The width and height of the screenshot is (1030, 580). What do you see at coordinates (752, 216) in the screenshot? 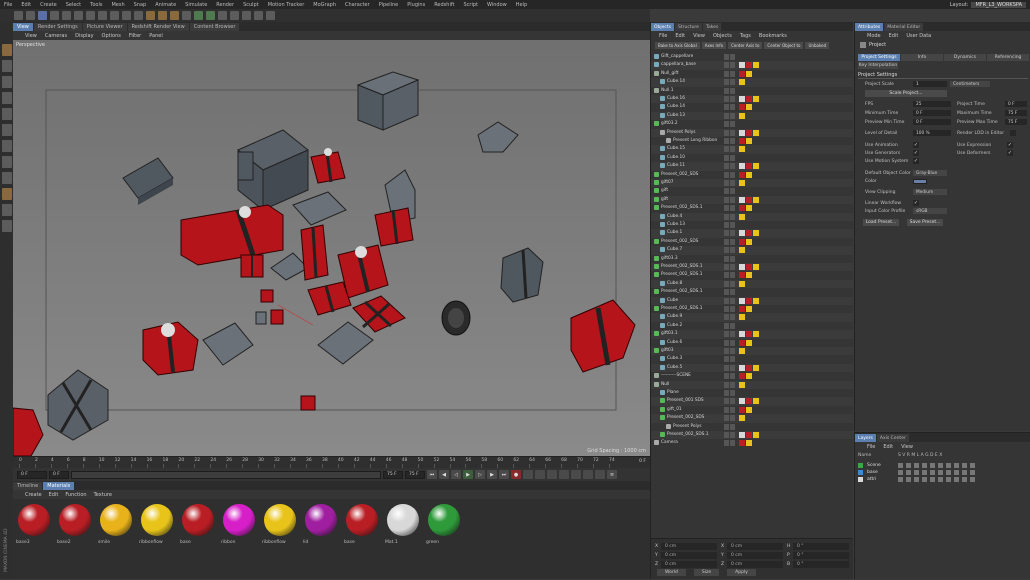
I see `object-row: Cube.4` at bounding box center [752, 216].